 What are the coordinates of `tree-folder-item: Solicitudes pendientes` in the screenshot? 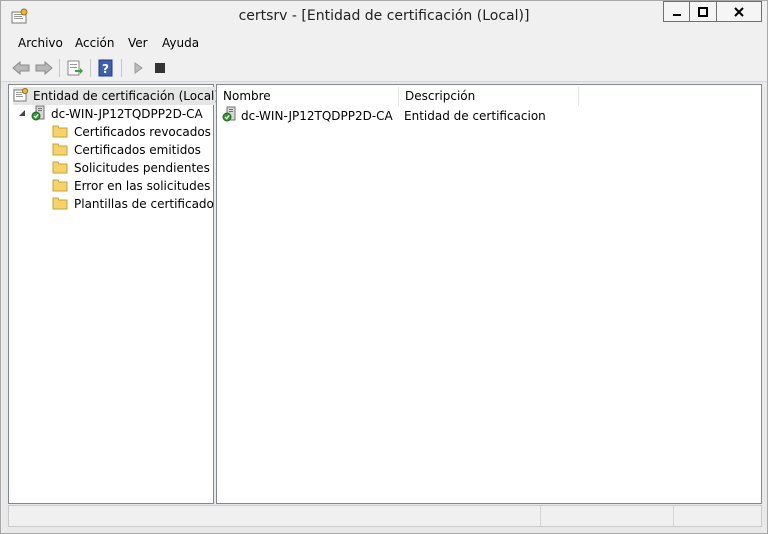 It's located at (131, 168).